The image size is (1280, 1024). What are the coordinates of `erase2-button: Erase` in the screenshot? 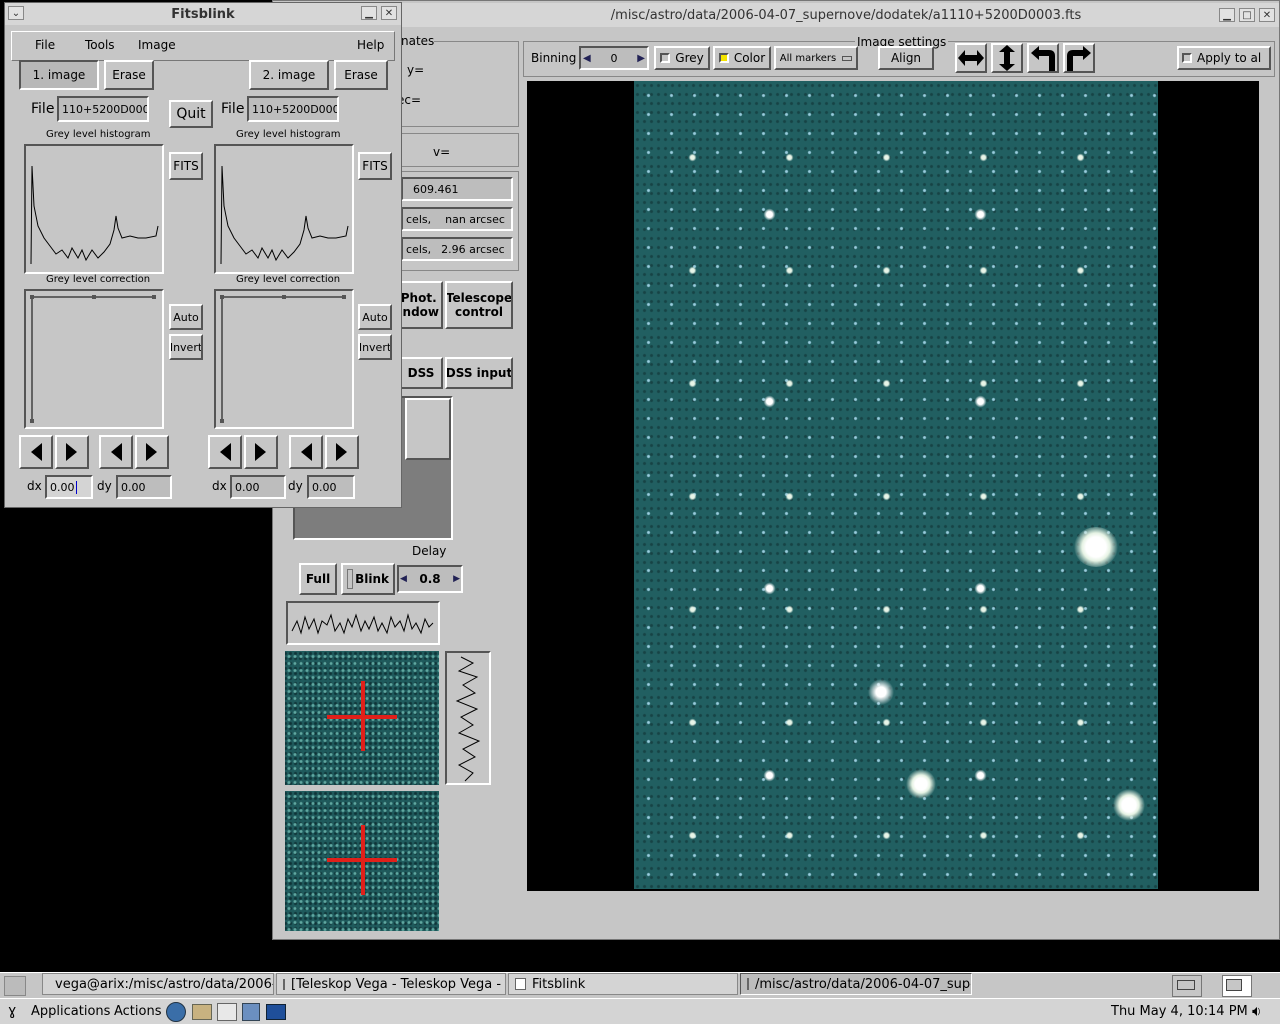 It's located at (361, 75).